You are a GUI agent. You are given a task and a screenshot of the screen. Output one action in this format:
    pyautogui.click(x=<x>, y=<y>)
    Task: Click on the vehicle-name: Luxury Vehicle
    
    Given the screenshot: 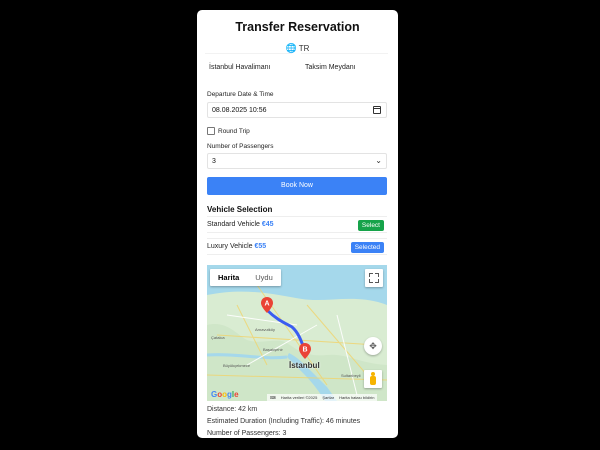 What is the action you would take?
    pyautogui.click(x=230, y=246)
    